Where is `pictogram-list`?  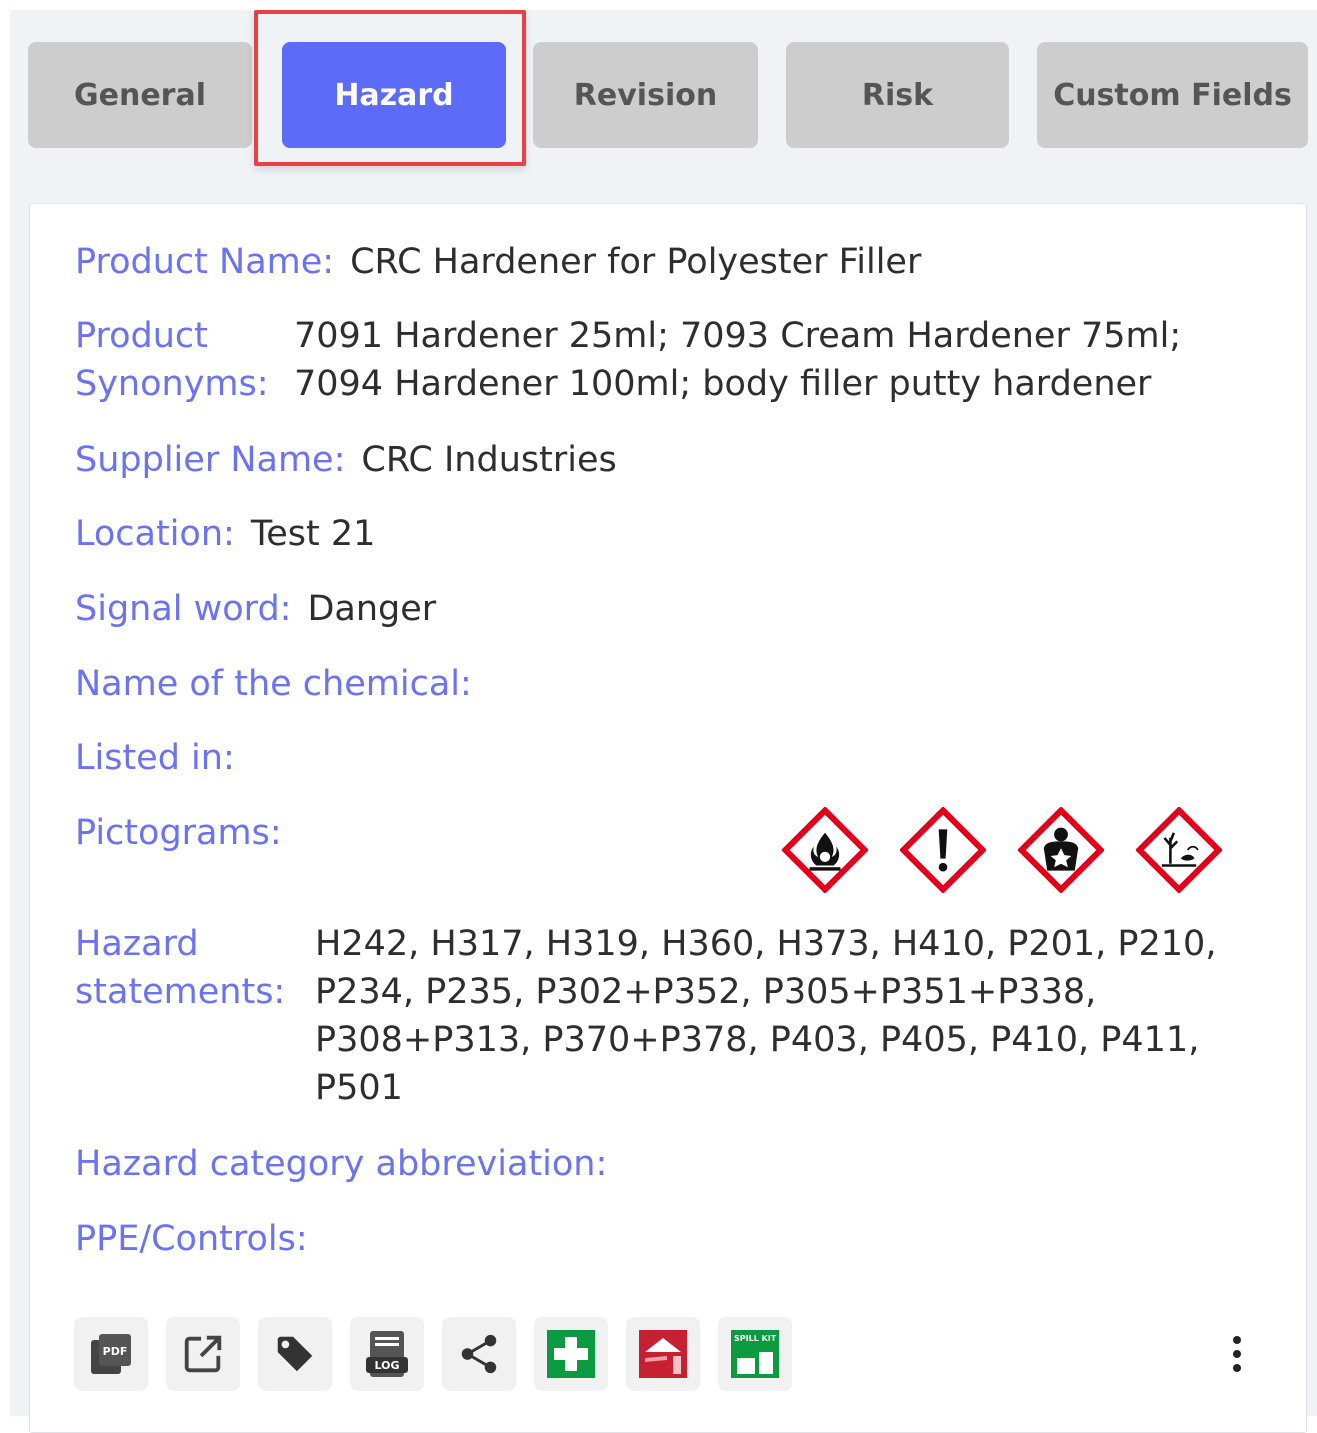 pictogram-list is located at coordinates (1002, 850).